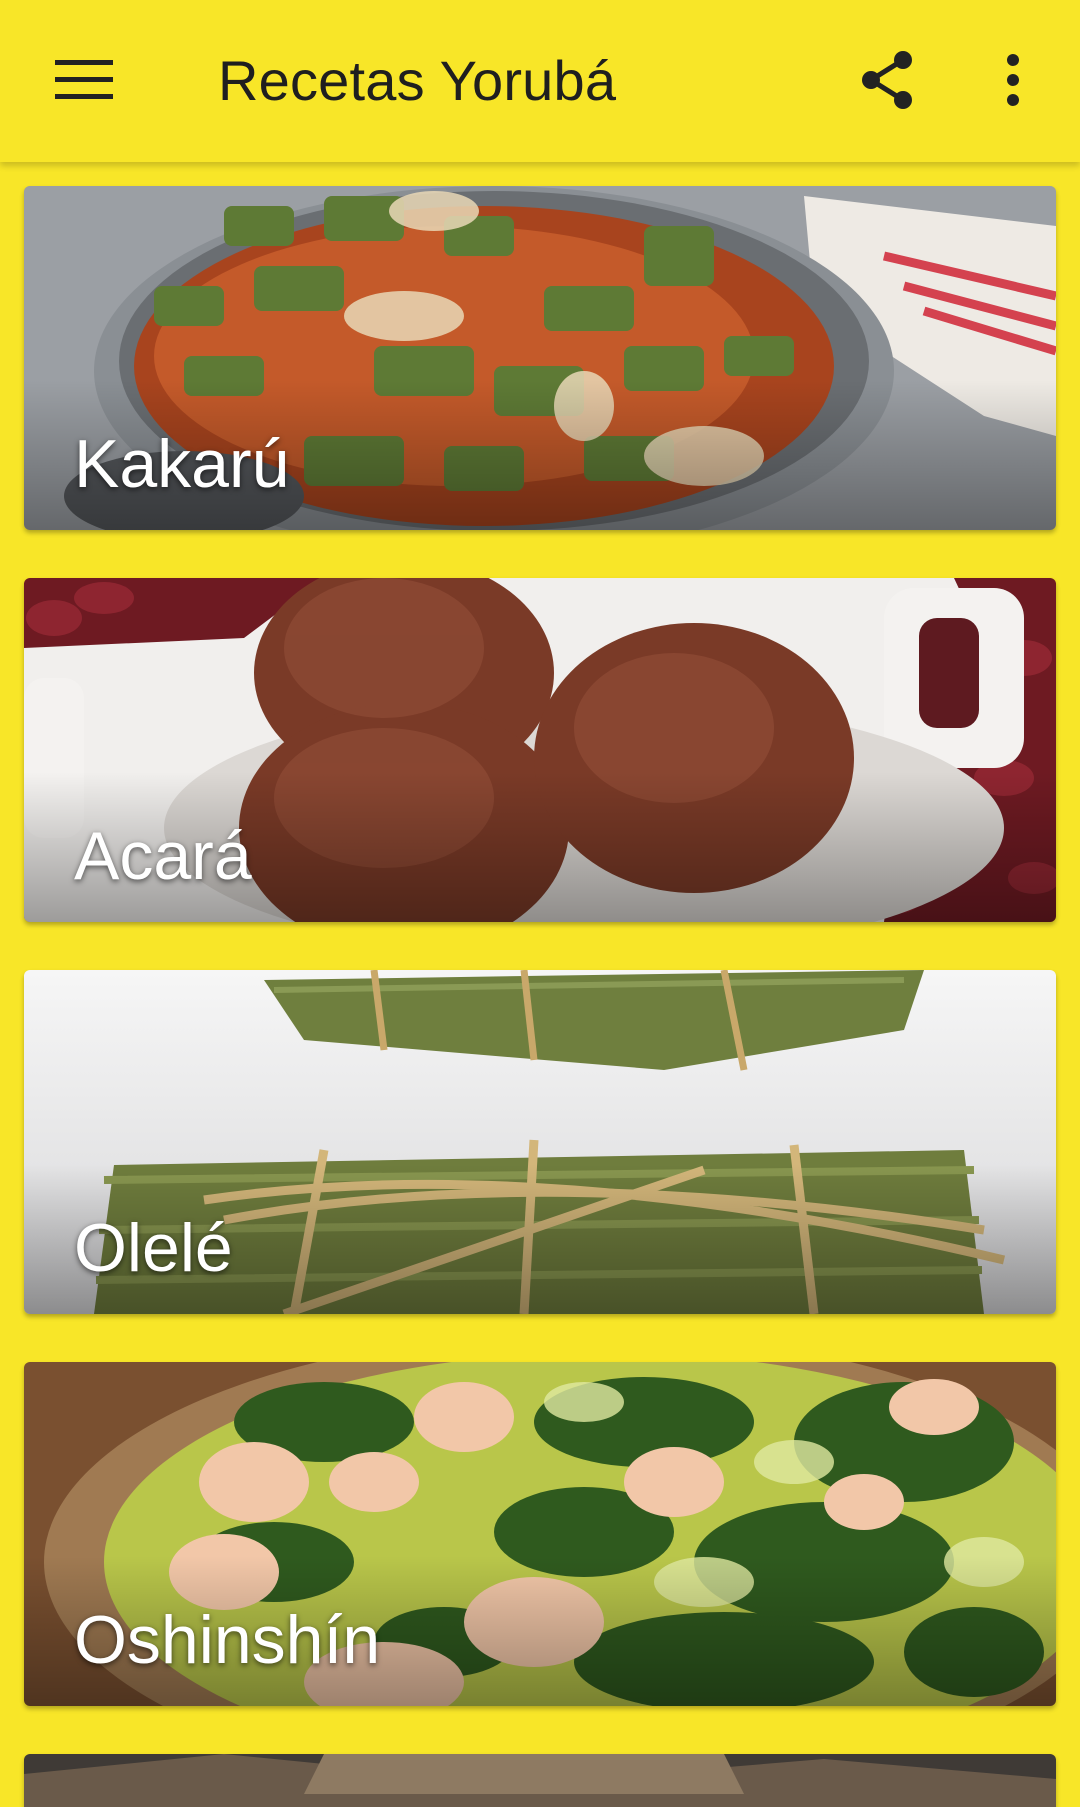 Image resolution: width=1080 pixels, height=1807 pixels. I want to click on share-icon, so click(887, 80).